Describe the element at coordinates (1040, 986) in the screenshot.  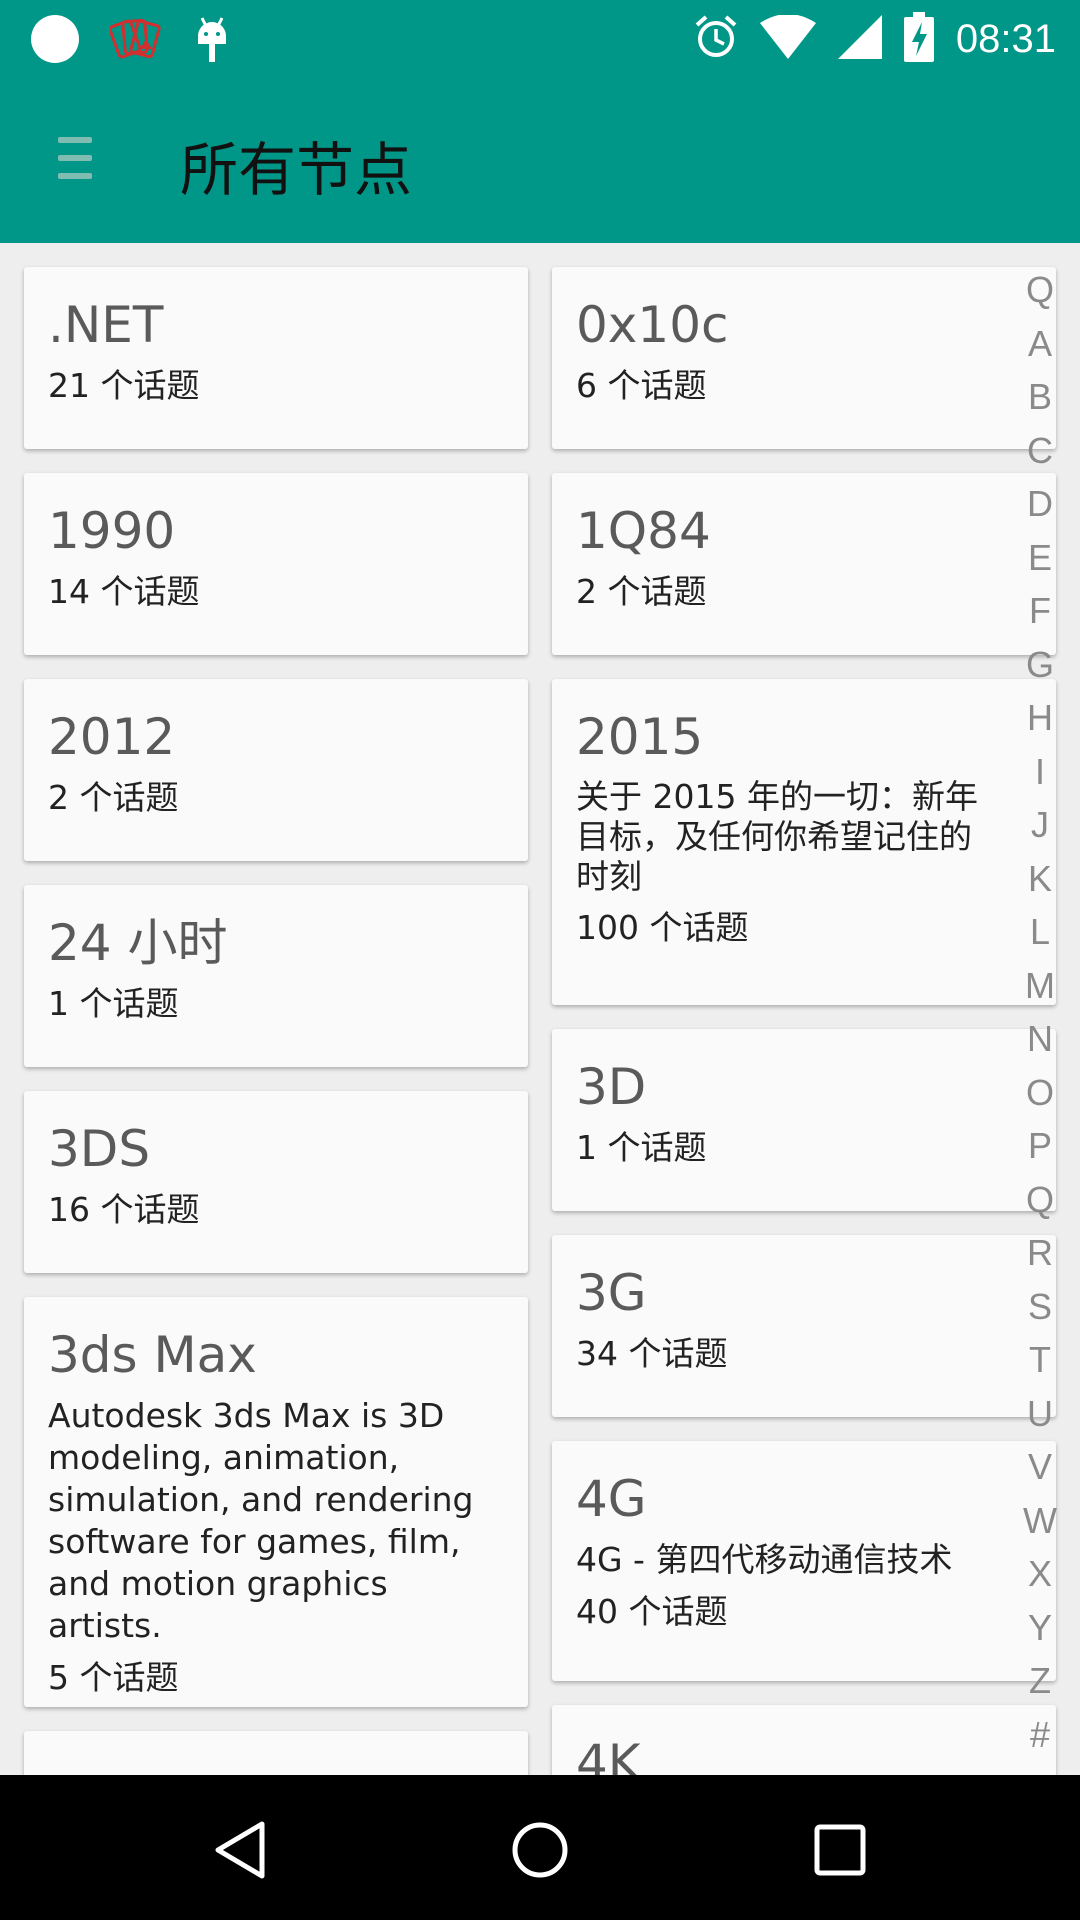
I see `alphabet-index-letter: M` at that location.